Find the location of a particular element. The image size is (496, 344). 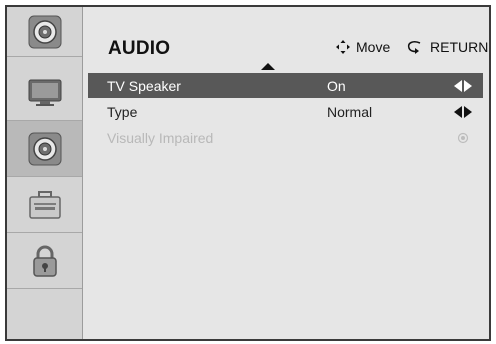

sidebar-item-lock is located at coordinates (44, 261).